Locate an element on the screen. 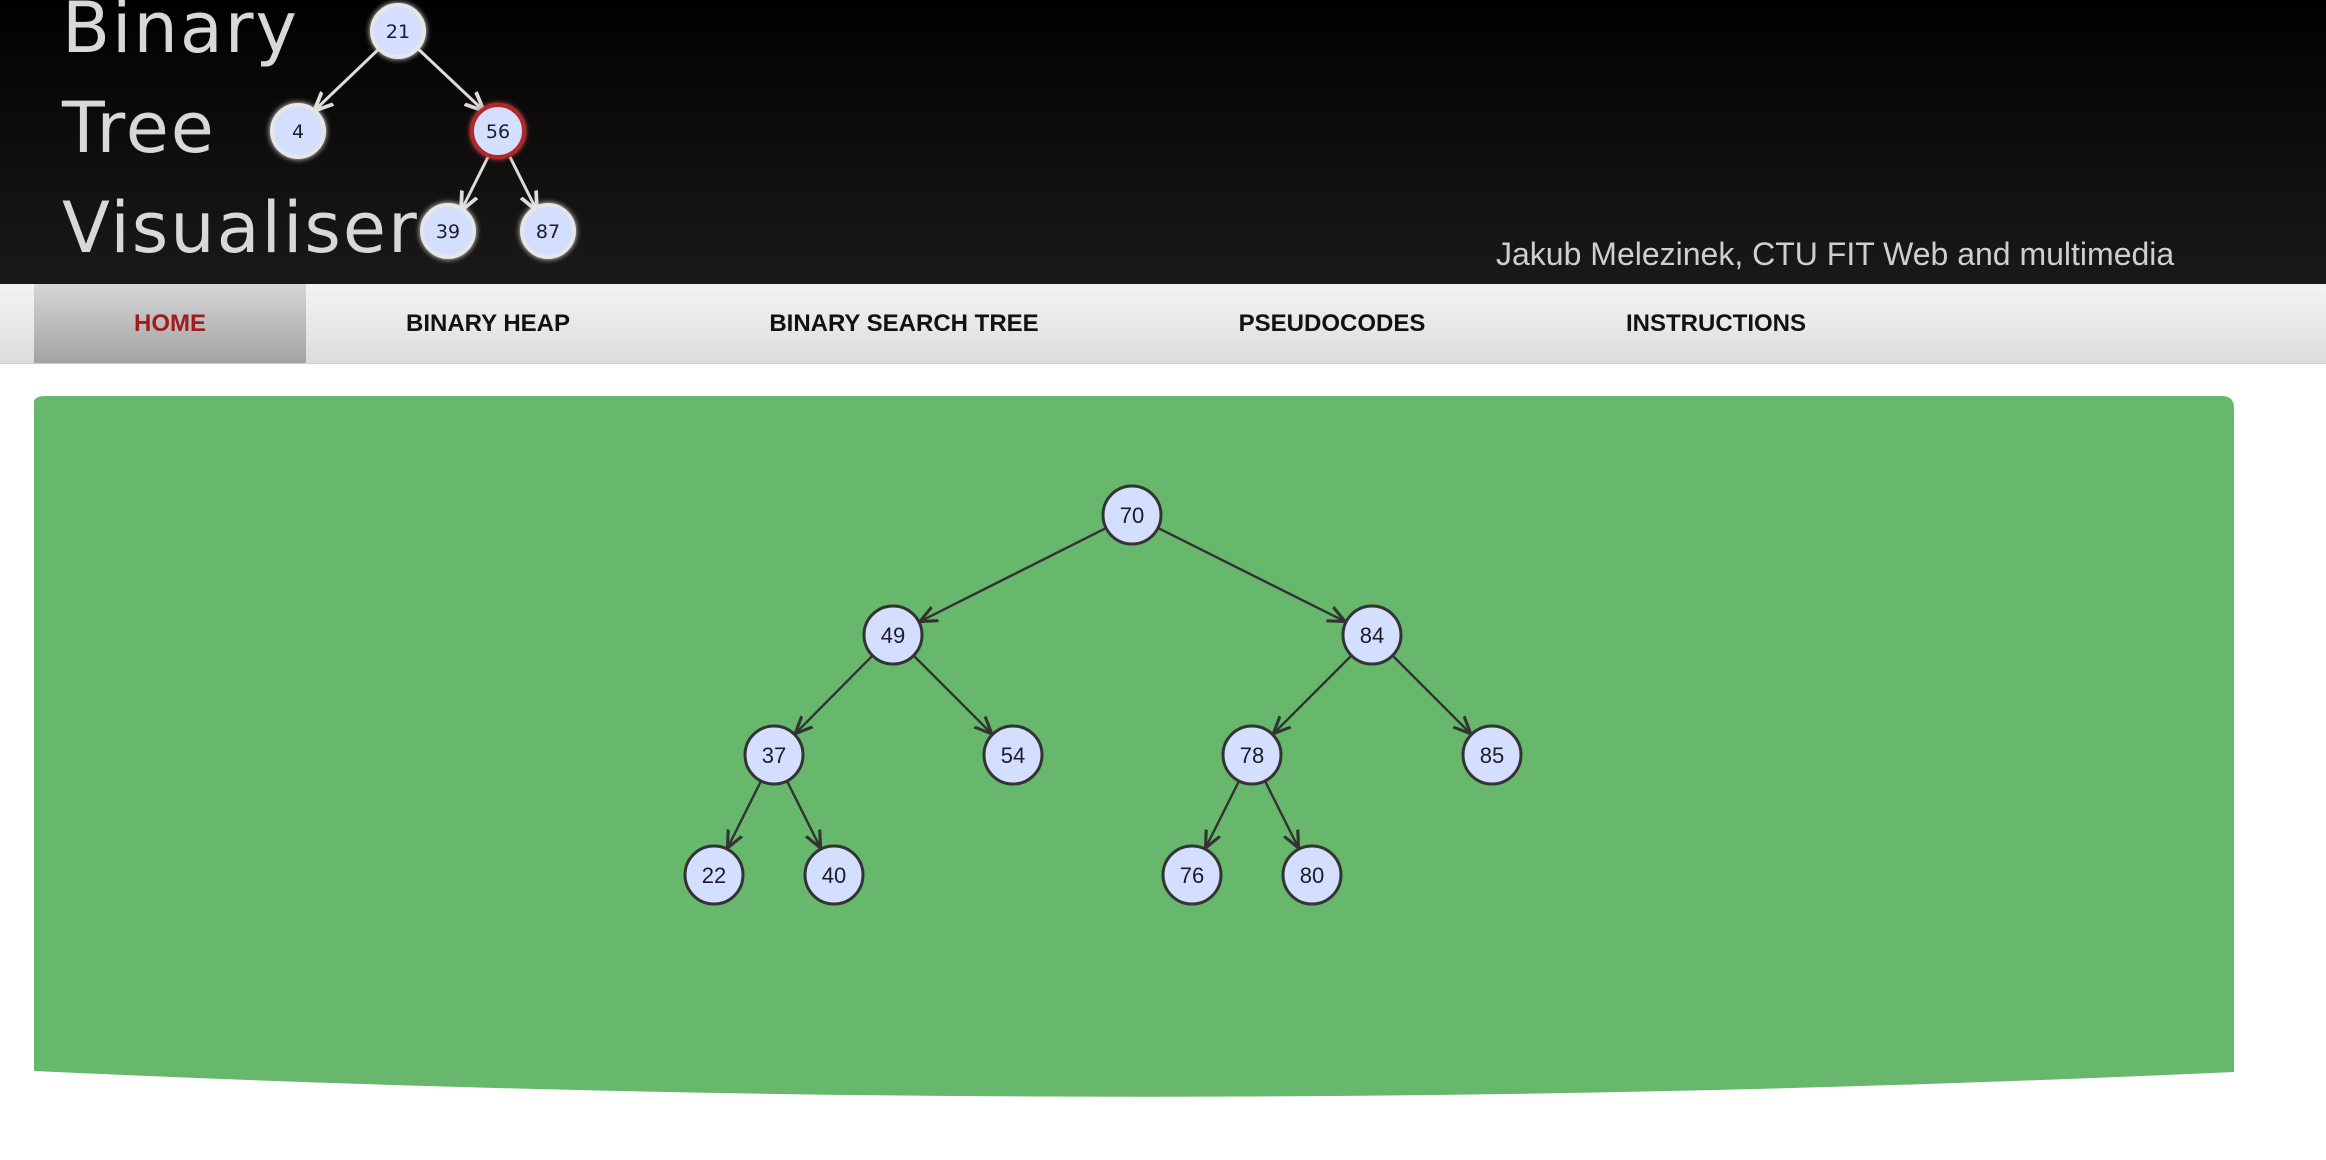  logo-node-label: 56 is located at coordinates (498, 132).